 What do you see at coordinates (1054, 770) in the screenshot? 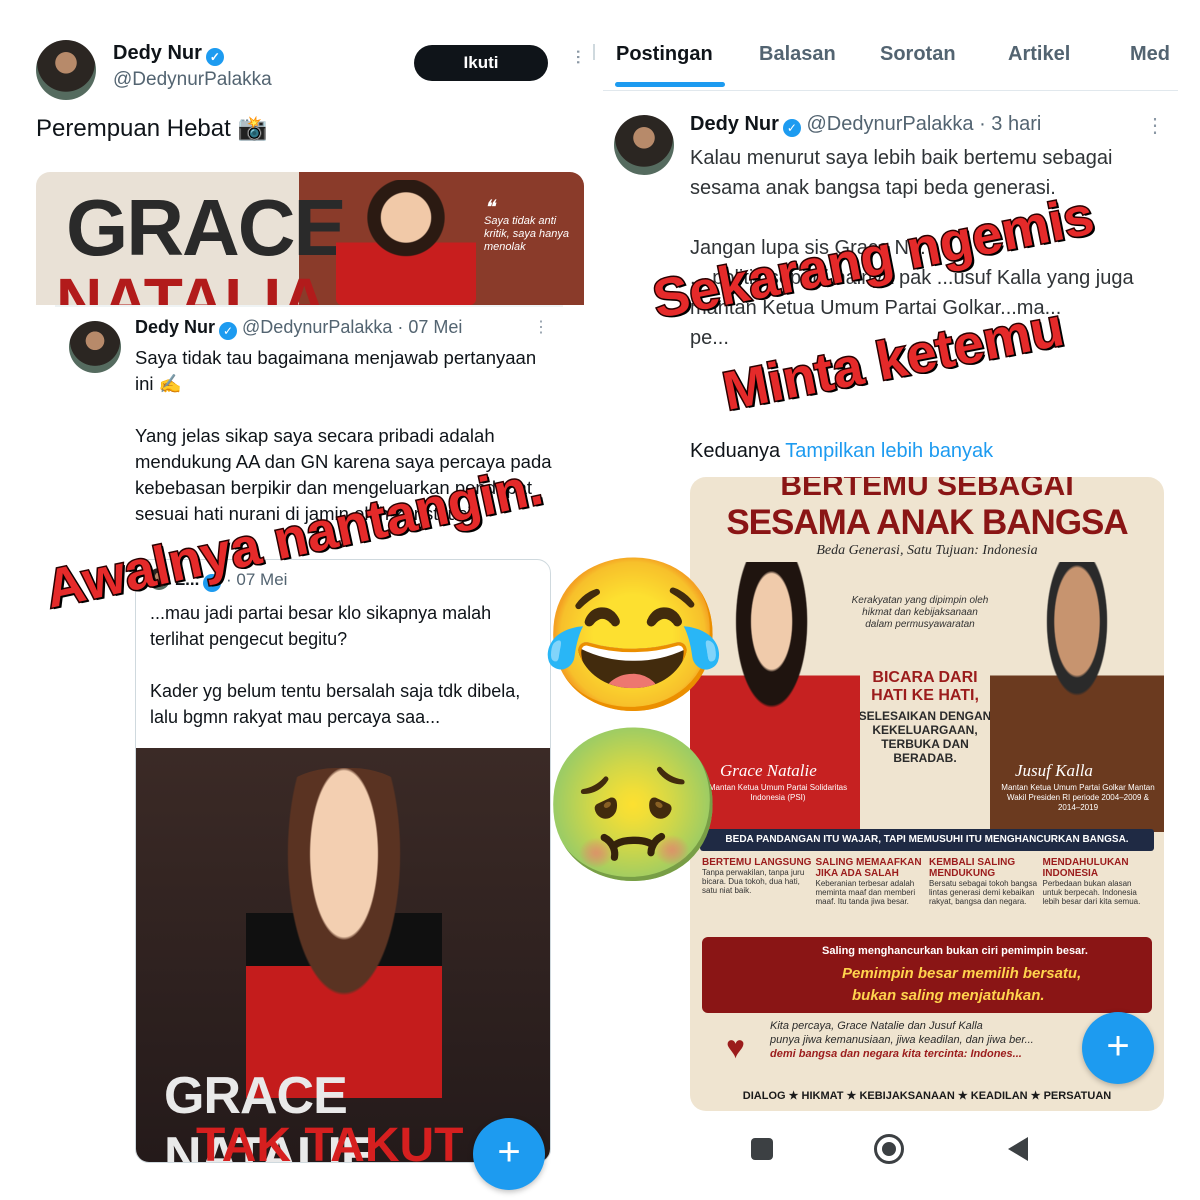
I see `jusuf-name: Jusuf Kalla` at bounding box center [1054, 770].